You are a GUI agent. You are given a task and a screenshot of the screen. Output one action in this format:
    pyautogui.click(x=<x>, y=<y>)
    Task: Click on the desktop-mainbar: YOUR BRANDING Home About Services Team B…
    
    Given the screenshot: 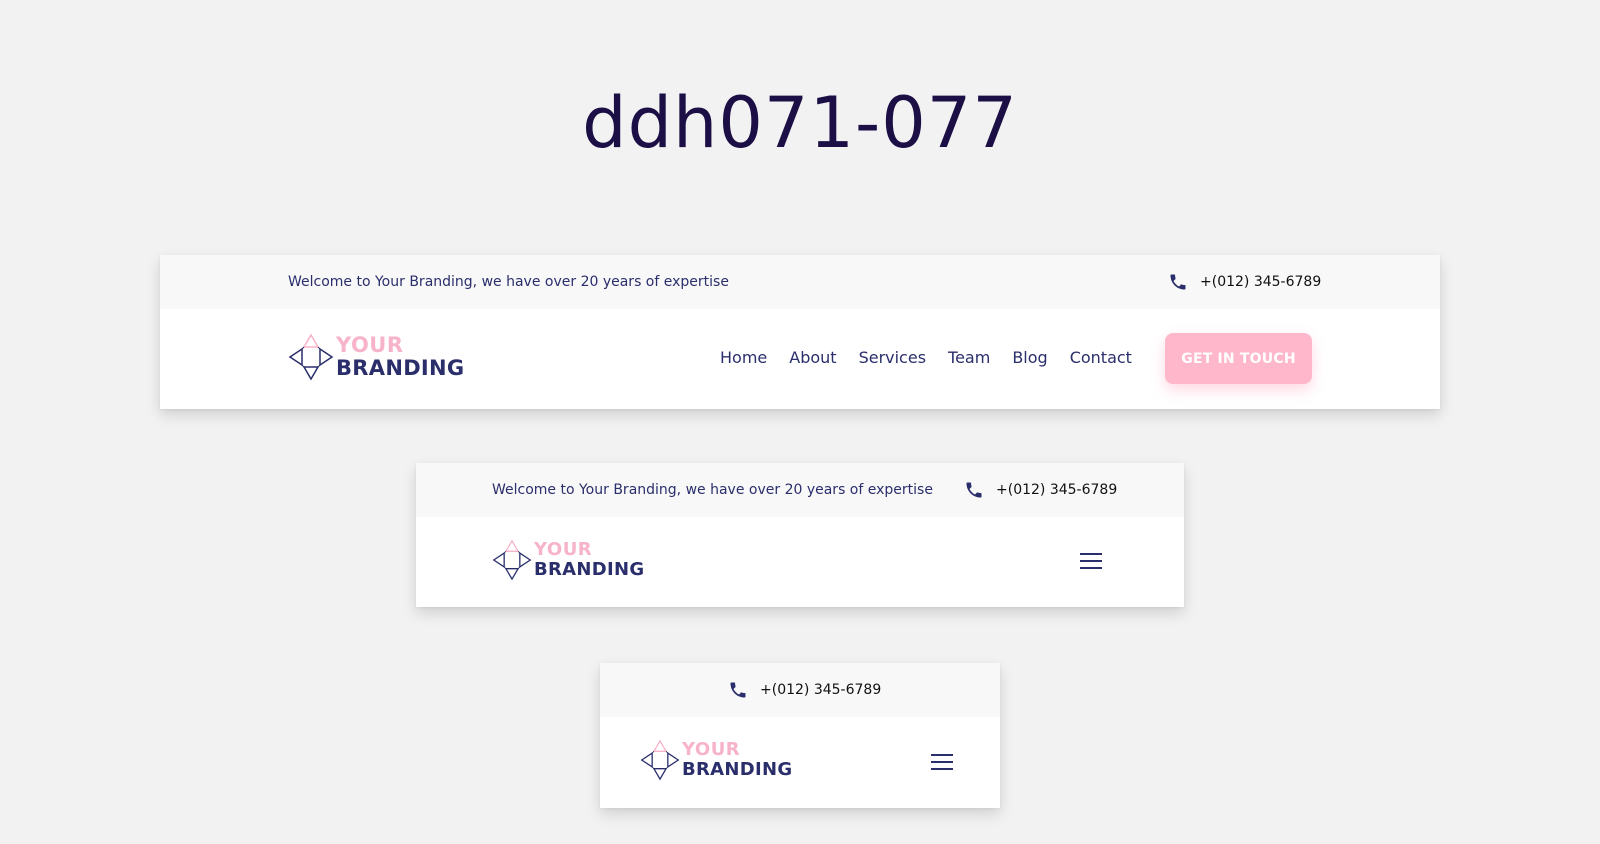 What is the action you would take?
    pyautogui.click(x=800, y=359)
    